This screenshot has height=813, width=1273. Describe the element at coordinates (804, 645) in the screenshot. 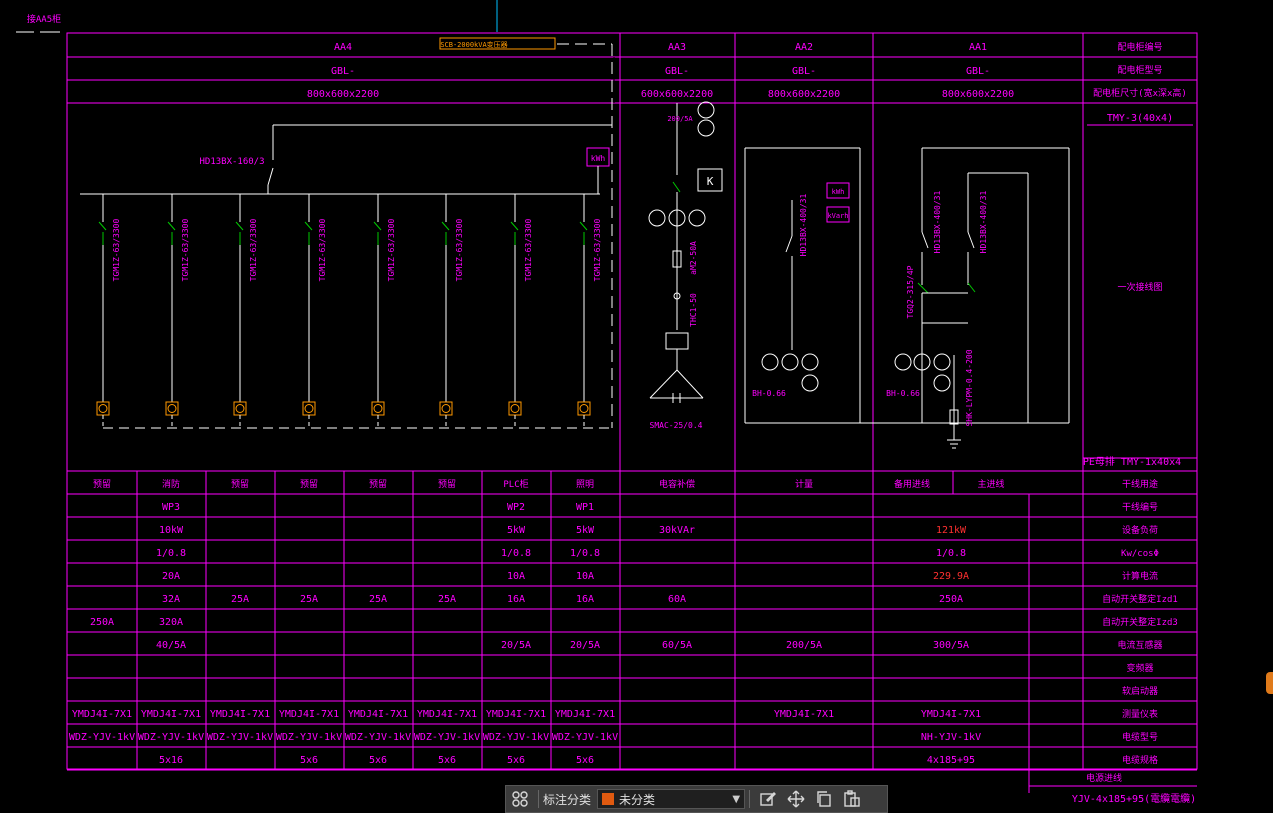

I see `table-cell: 200/5A` at that location.